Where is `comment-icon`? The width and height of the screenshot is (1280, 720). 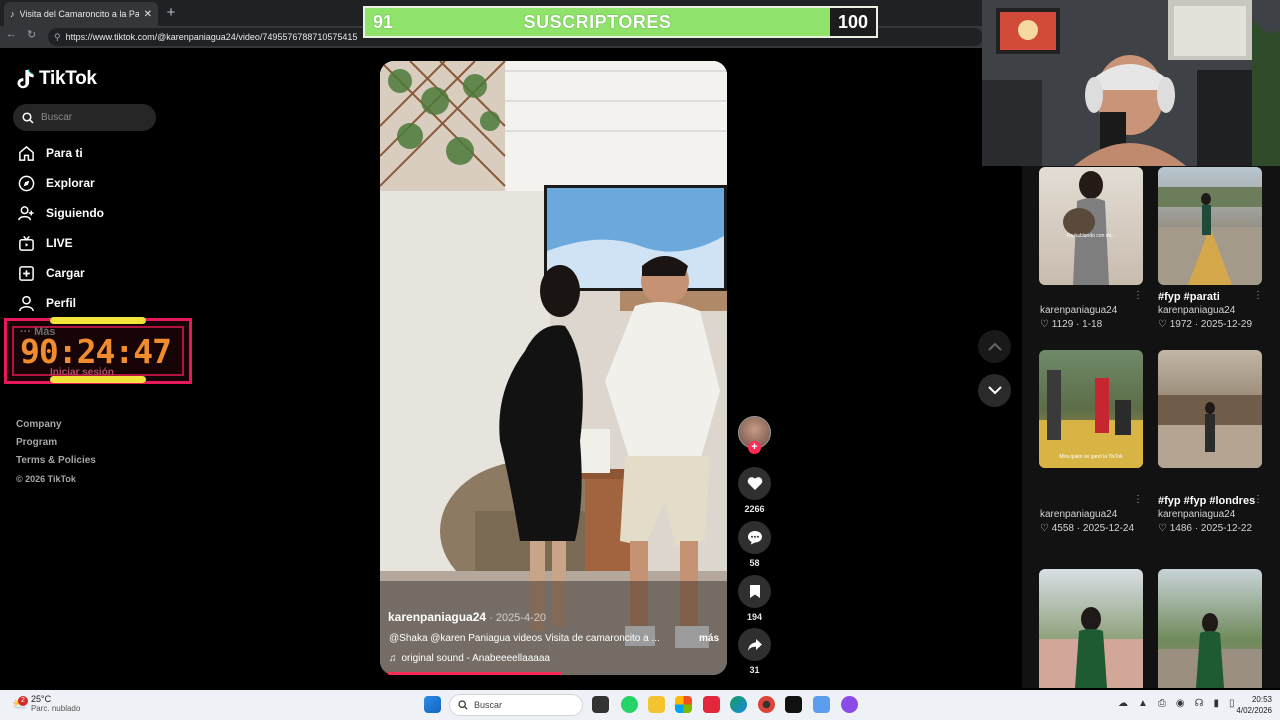
comment-icon is located at coordinates (754, 538).